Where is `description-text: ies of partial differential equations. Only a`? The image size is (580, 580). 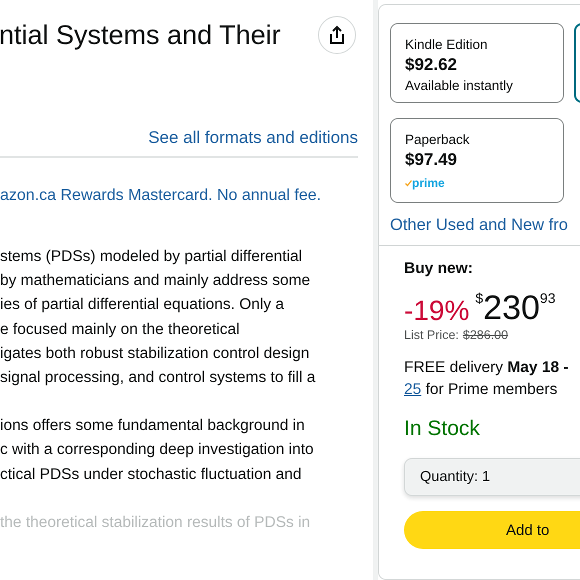 description-text: ies of partial differential equations. Only a is located at coordinates (143, 305).